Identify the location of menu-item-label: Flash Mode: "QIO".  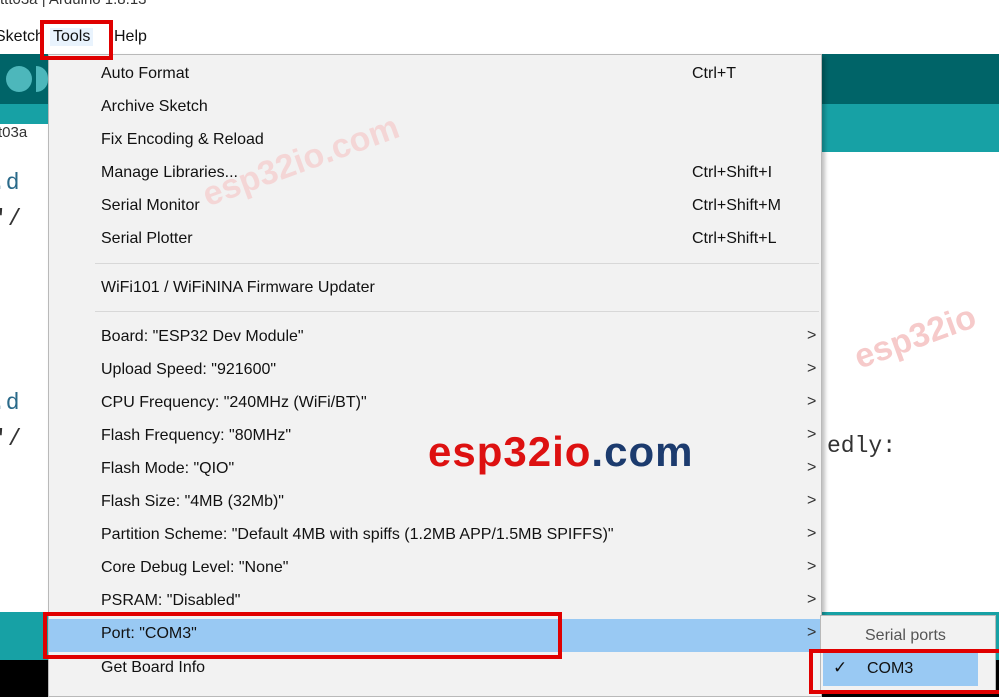
(168, 468).